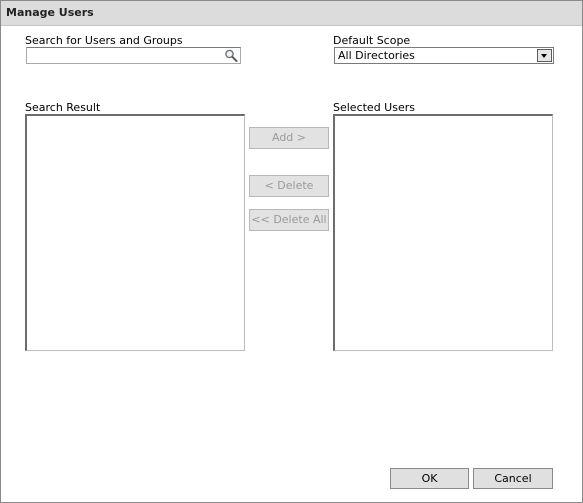  I want to click on dialog-title: Manage Users, so click(50, 12).